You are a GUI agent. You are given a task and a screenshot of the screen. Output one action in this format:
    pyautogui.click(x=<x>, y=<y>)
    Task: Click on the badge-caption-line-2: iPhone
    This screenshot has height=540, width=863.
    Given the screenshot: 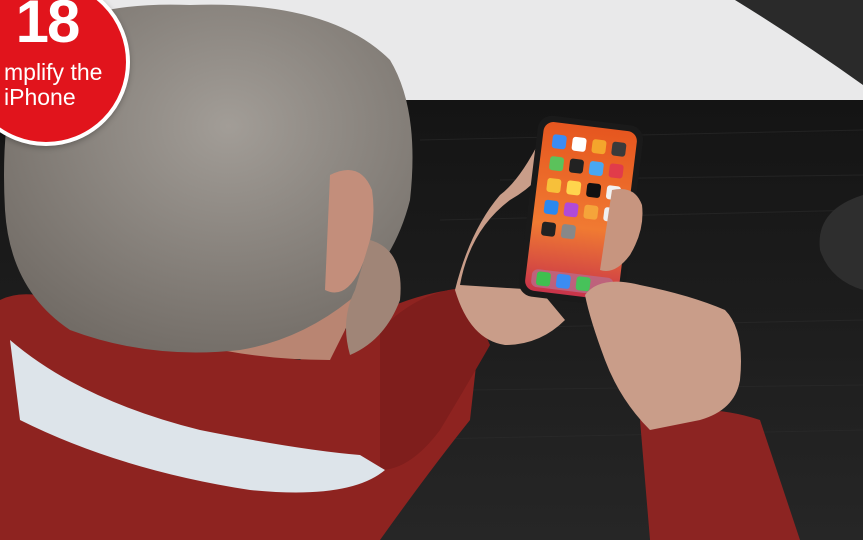 What is the action you would take?
    pyautogui.click(x=40, y=97)
    